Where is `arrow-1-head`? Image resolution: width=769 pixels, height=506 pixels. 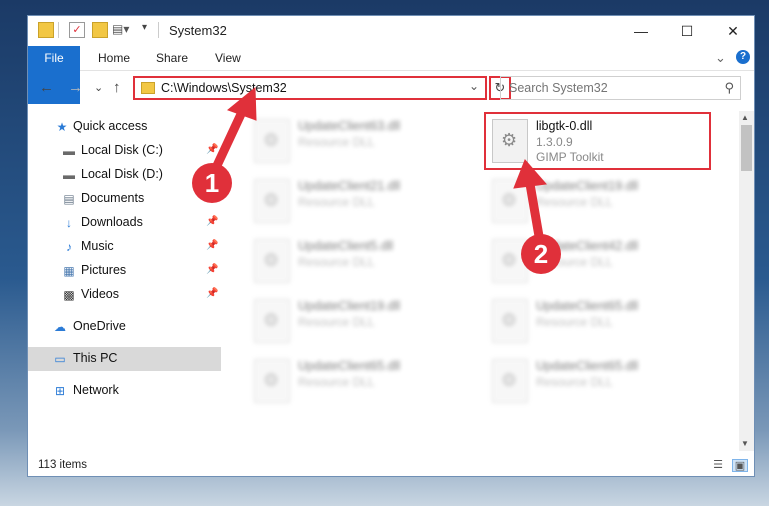
arrow-1-head is located at coordinates (241, 103).